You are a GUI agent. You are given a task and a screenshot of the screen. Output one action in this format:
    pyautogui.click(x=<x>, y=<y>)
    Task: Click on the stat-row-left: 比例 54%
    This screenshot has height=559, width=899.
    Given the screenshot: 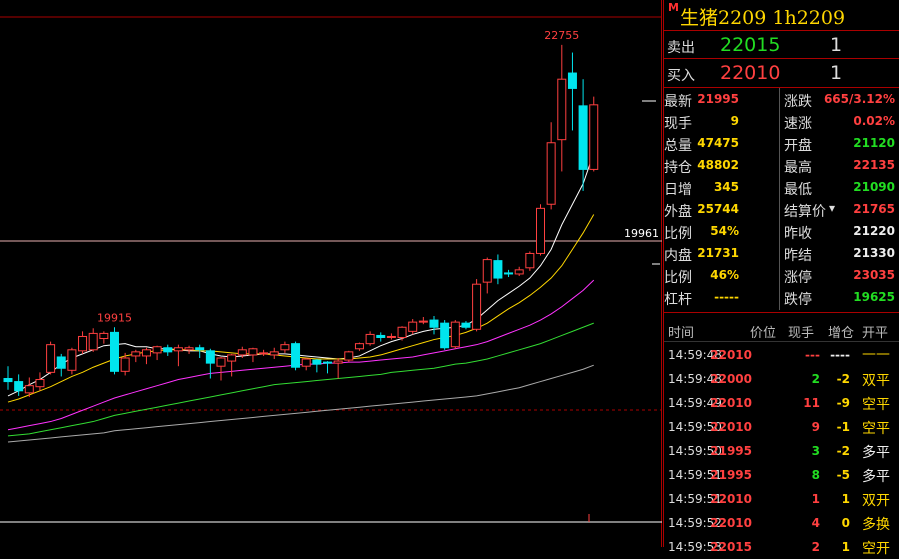 What is the action you would take?
    pyautogui.click(x=701, y=232)
    